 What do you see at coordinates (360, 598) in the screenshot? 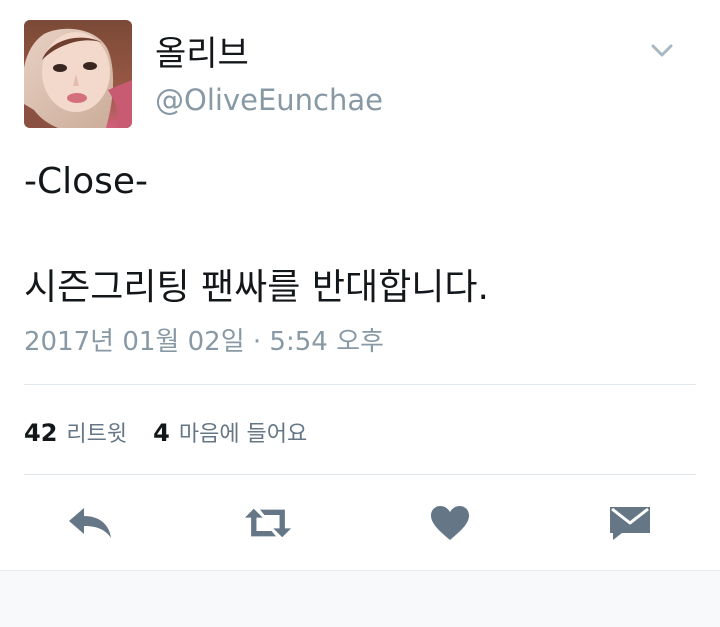
I see `footer-strip` at bounding box center [360, 598].